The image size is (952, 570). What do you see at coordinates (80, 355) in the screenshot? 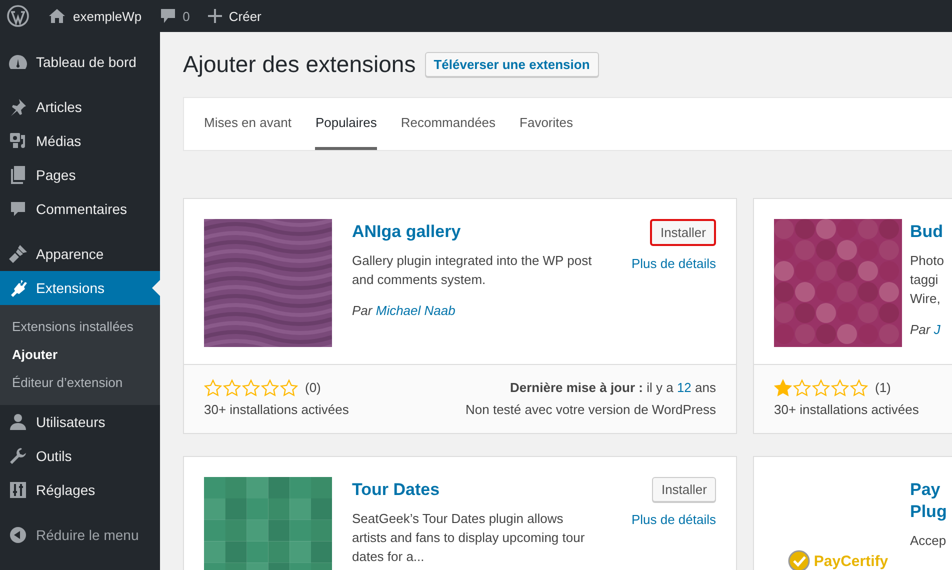
I see `submenu-item: Ajouter` at bounding box center [80, 355].